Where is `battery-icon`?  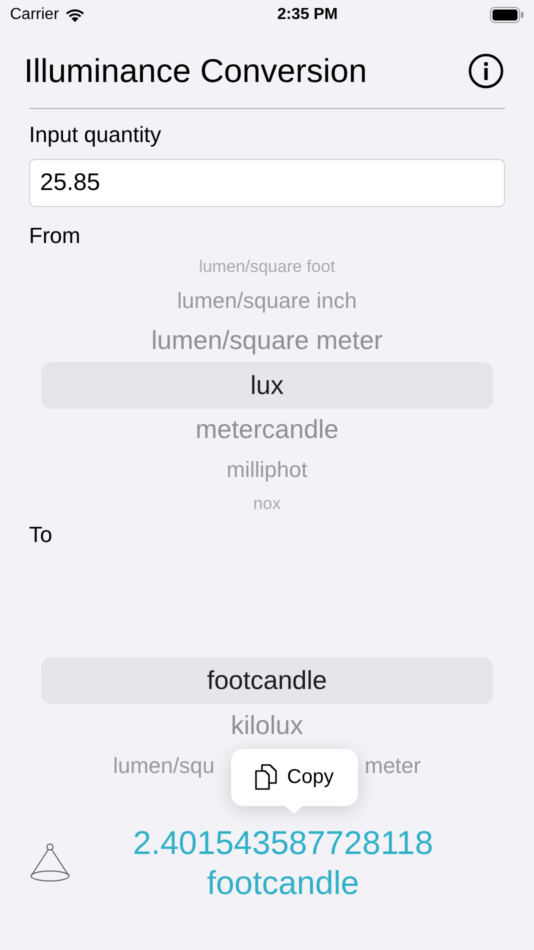
battery-icon is located at coordinates (507, 15).